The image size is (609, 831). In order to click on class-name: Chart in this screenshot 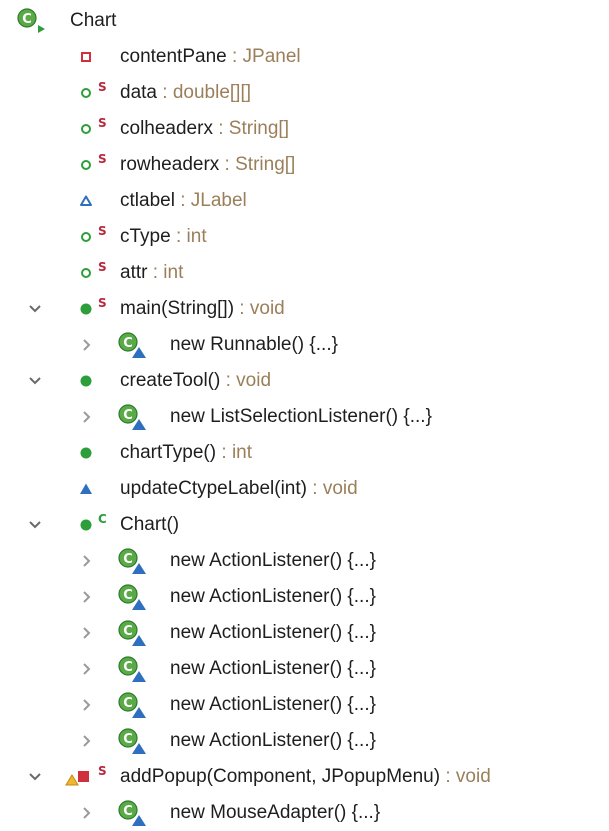, I will do `click(93, 20)`.